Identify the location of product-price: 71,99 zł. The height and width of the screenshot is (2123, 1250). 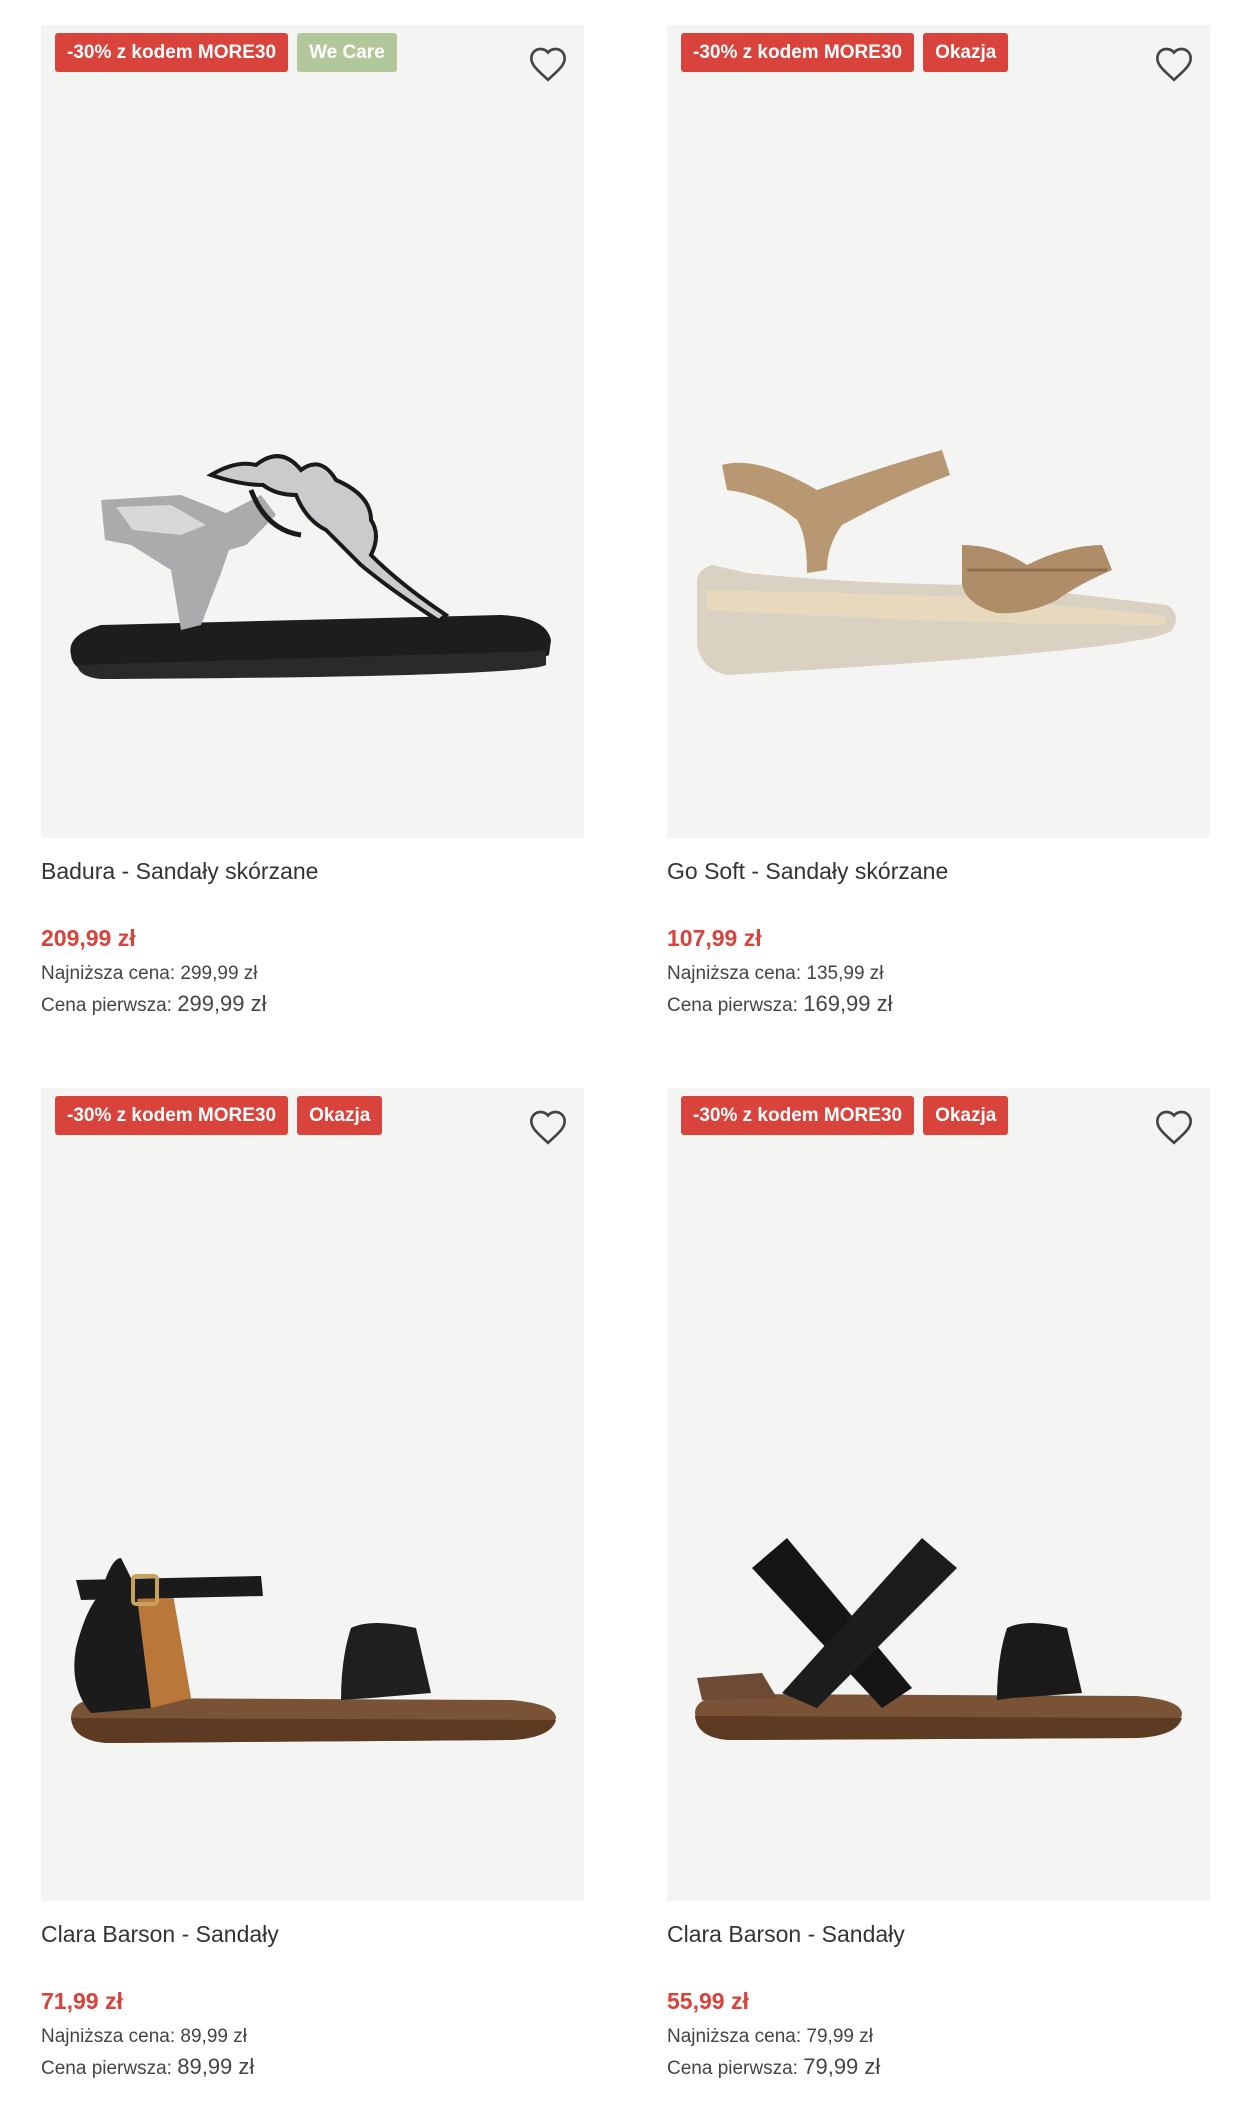
(82, 2001).